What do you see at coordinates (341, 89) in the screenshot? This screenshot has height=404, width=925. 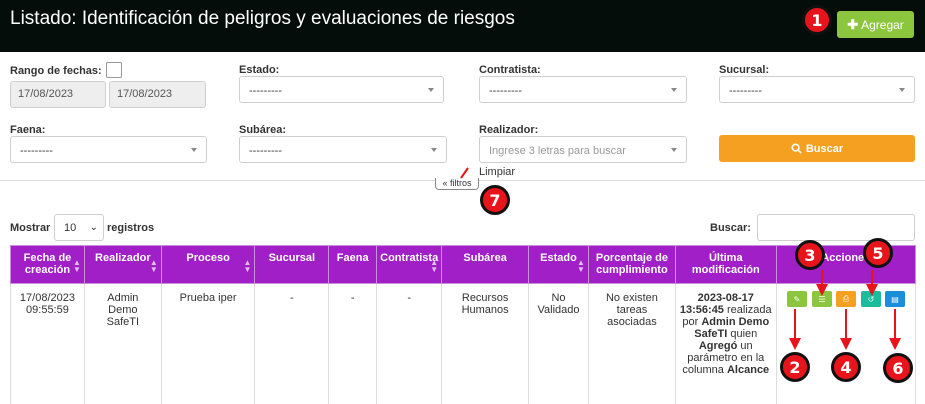 I see `estado-select: ---------` at bounding box center [341, 89].